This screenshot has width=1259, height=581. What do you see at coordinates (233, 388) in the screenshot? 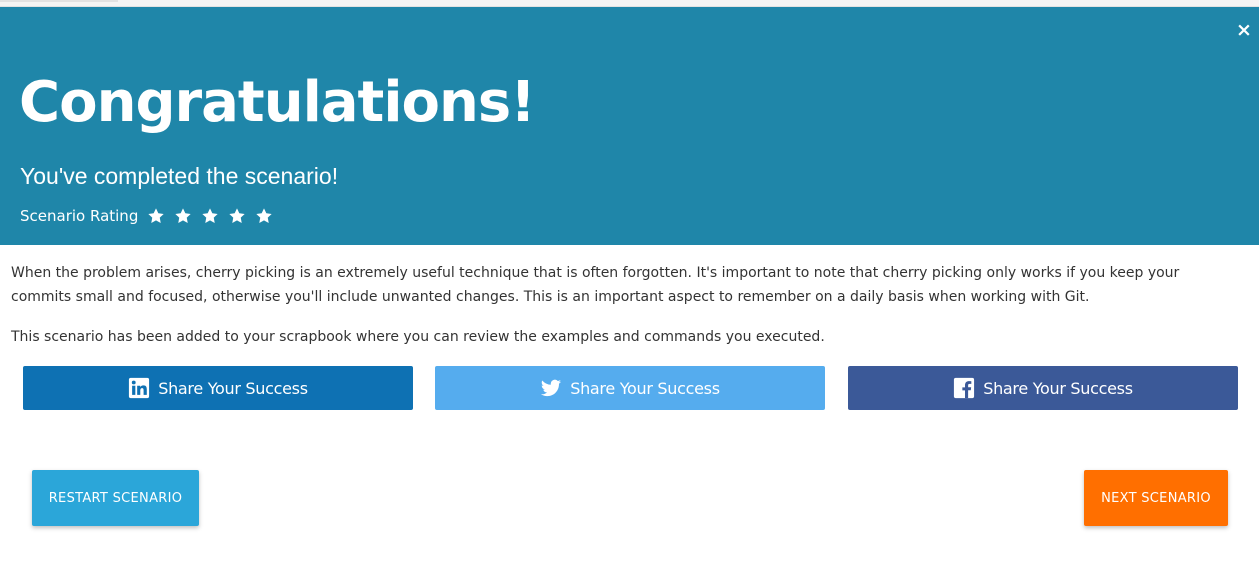
I see `share-linkedin-label: Share Your Success` at bounding box center [233, 388].